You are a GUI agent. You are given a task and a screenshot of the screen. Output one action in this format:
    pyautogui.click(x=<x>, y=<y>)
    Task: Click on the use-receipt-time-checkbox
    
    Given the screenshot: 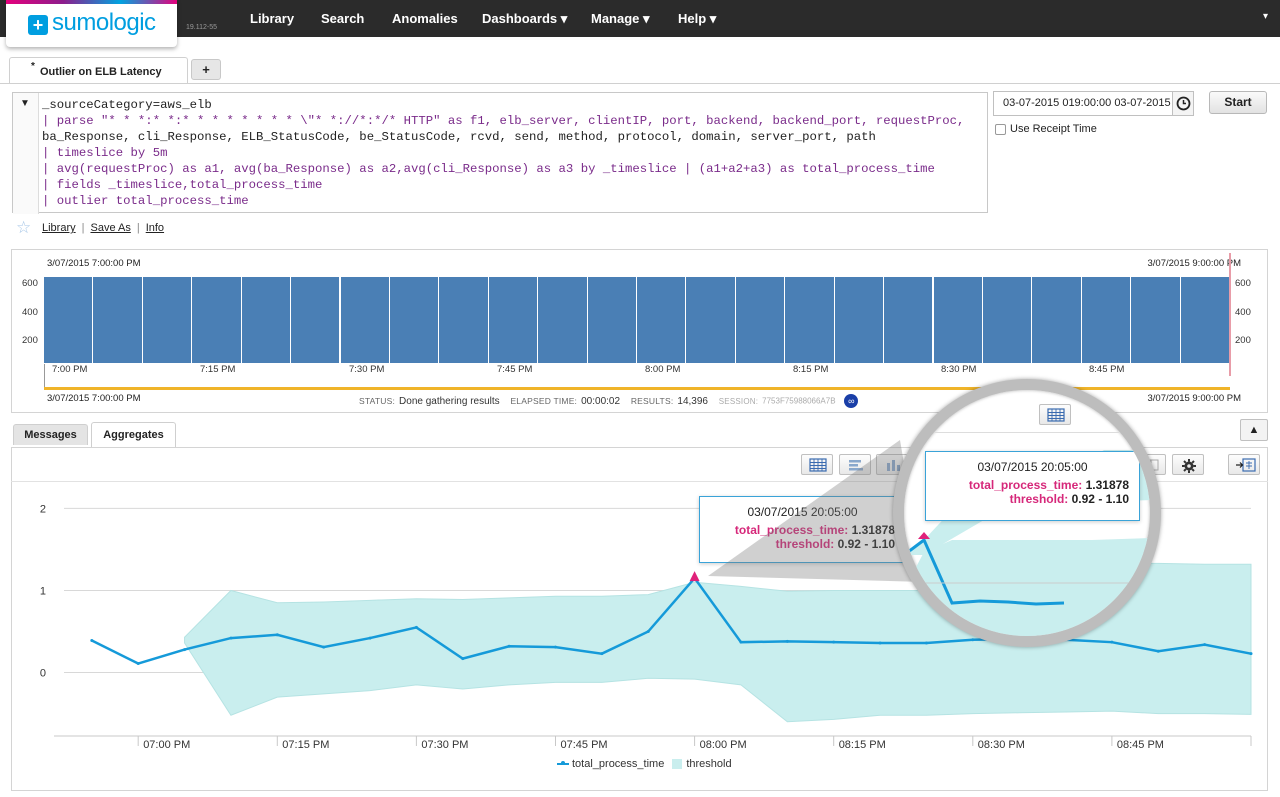 What is the action you would take?
    pyautogui.click(x=1000, y=129)
    